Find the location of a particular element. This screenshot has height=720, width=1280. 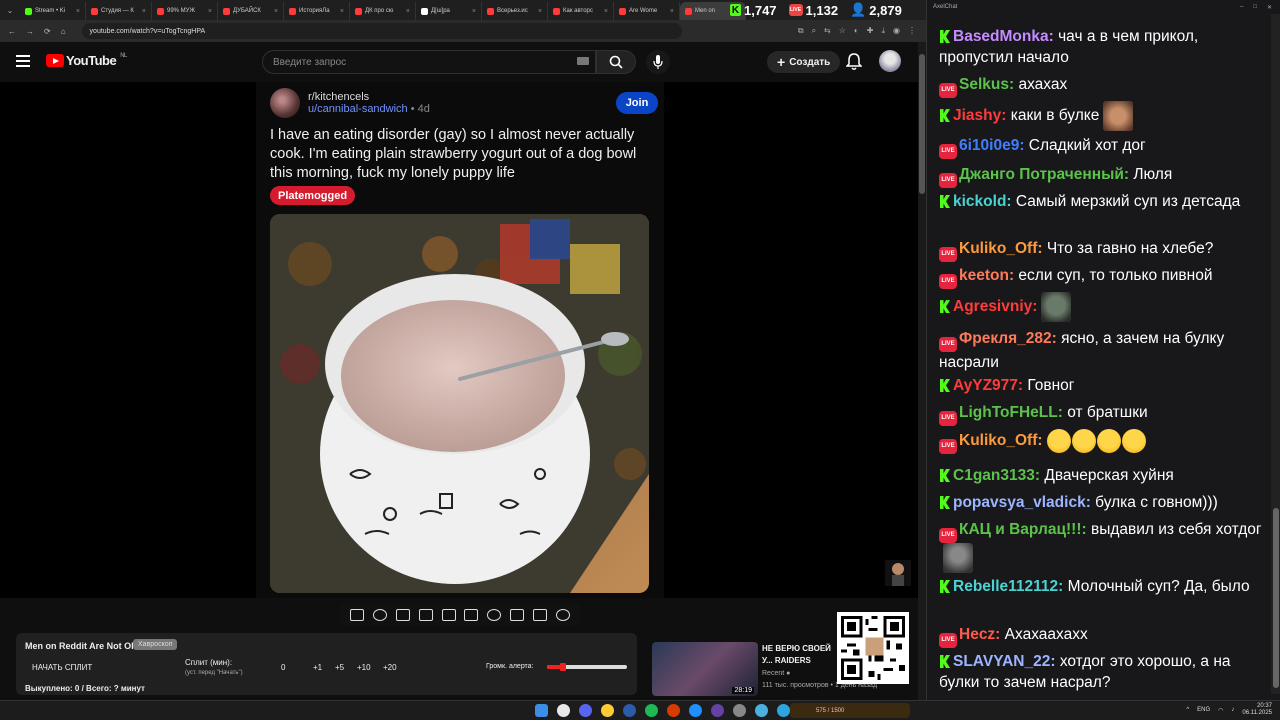

keyboard-icon is located at coordinates (583, 61).